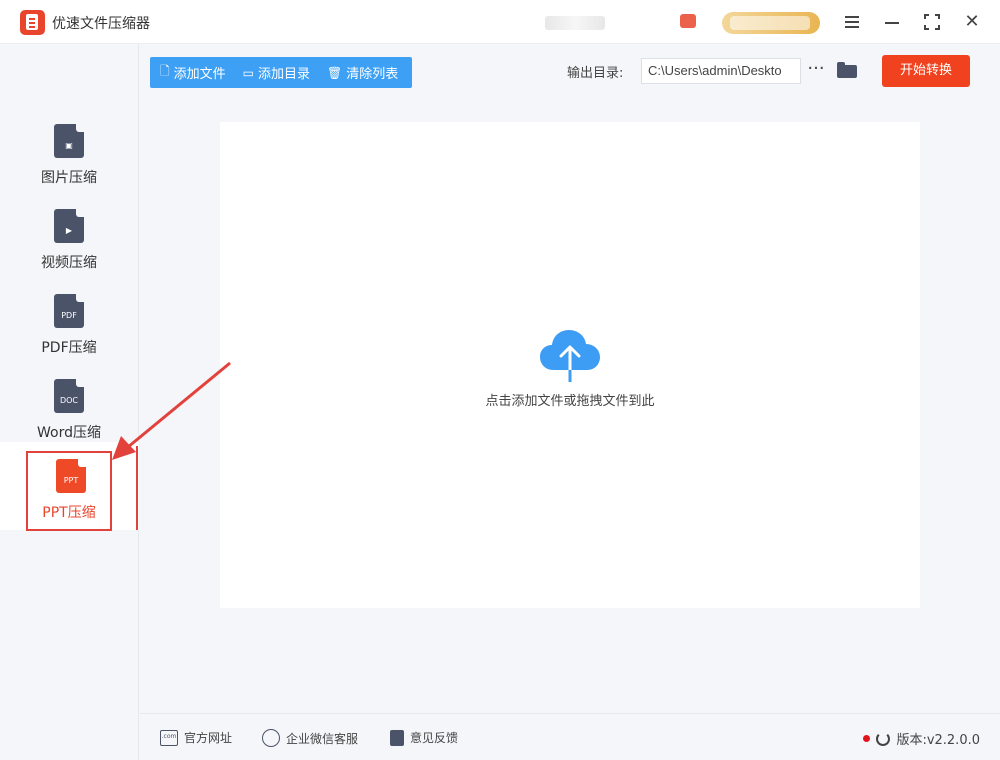 The width and height of the screenshot is (1000, 760). What do you see at coordinates (335, 72) in the screenshot?
I see `trash-icon: 🗑` at bounding box center [335, 72].